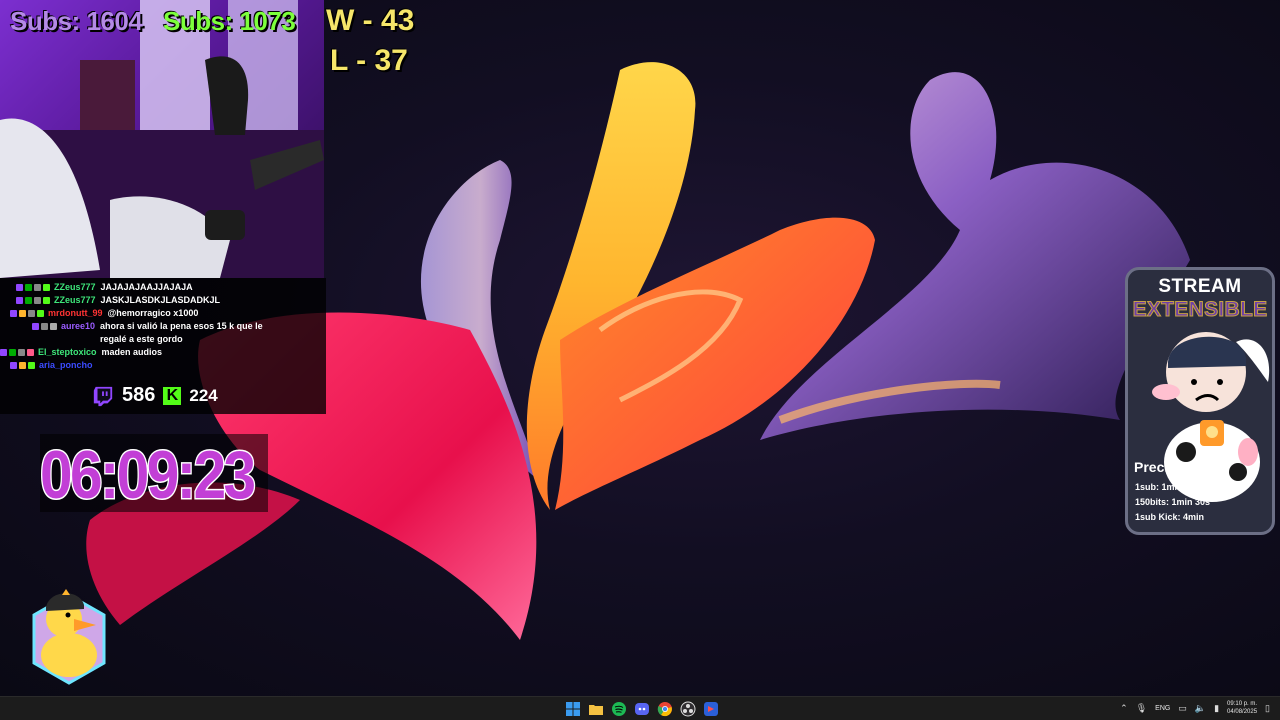 The height and width of the screenshot is (720, 1280). Describe the element at coordinates (148, 475) in the screenshot. I see `stream-timer: 06:09:23` at that location.